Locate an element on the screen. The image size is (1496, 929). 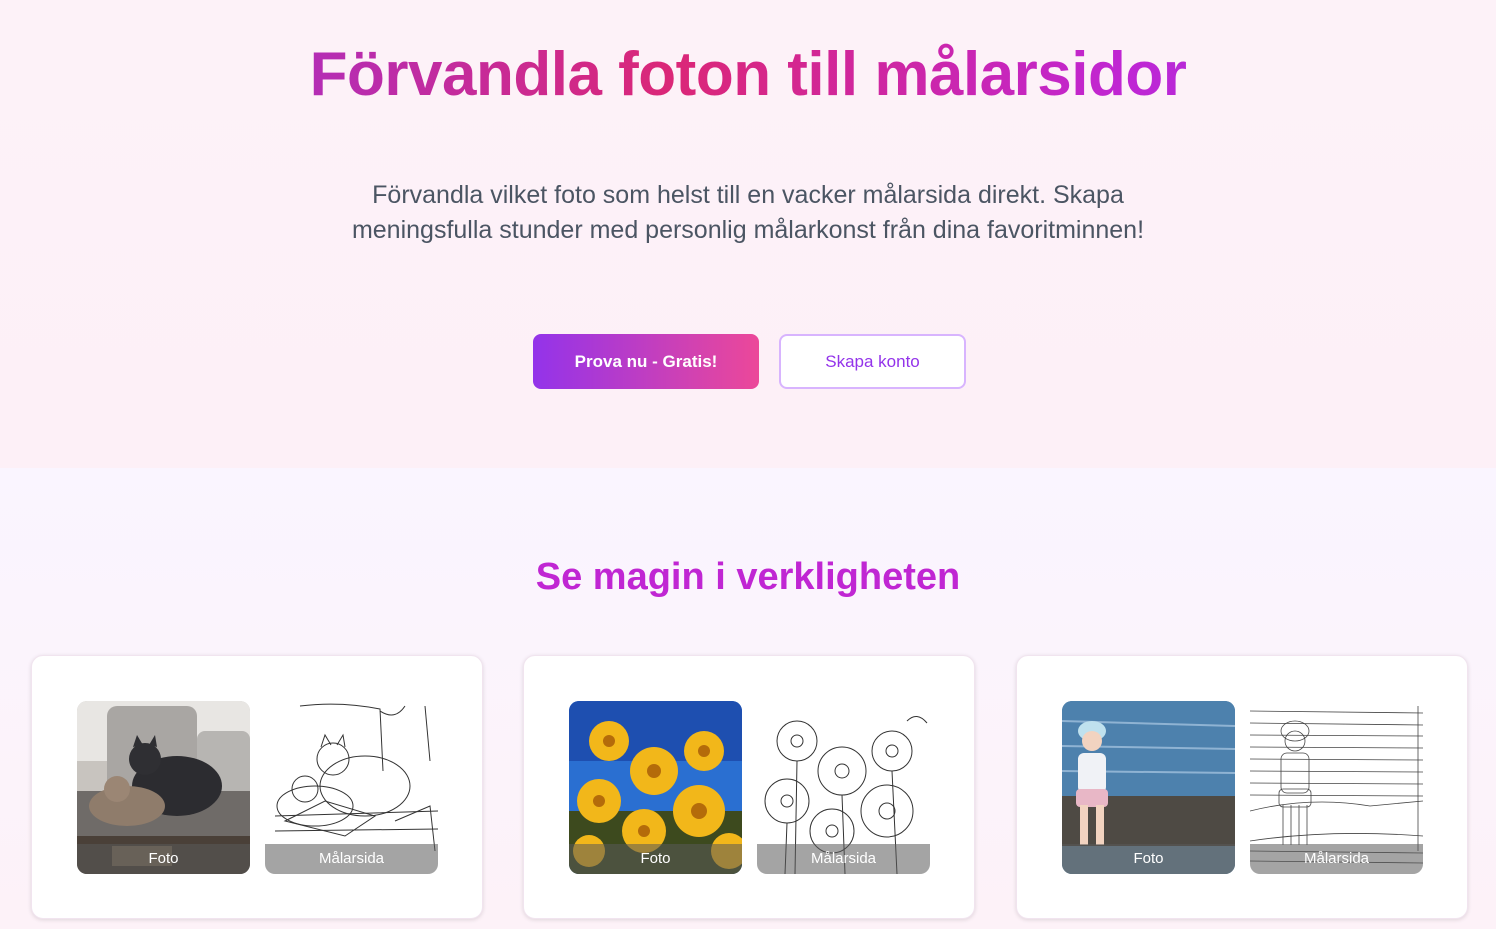
create-account-button: Skapa konto is located at coordinates (872, 361).